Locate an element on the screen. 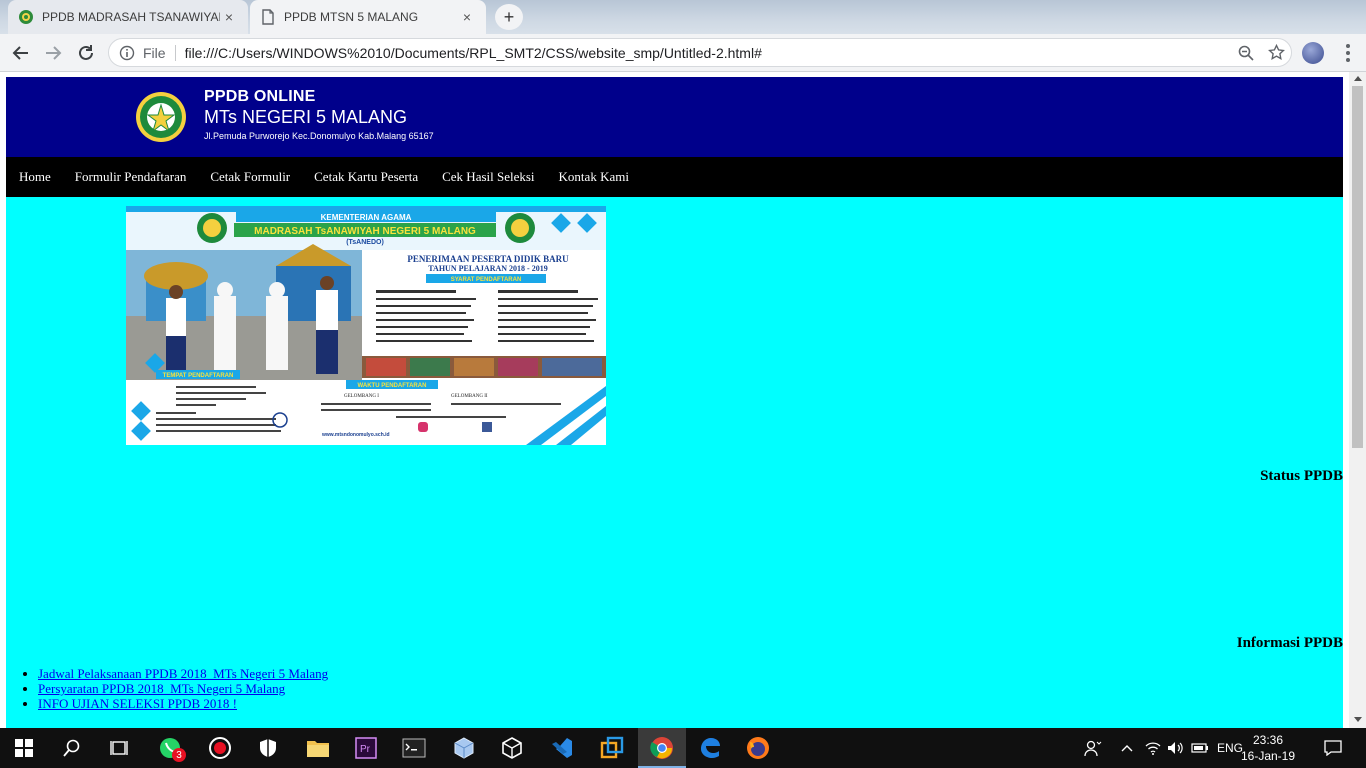  taskbar-record-app is located at coordinates (220, 748).